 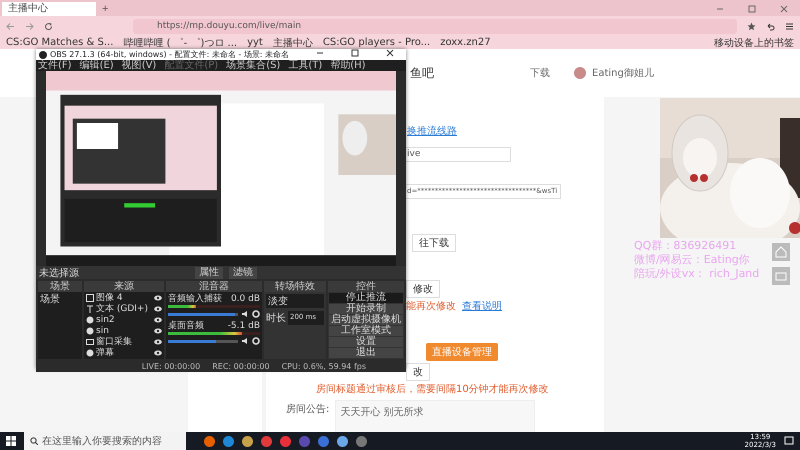 I want to click on dock-title: 来源, so click(x=124, y=286).